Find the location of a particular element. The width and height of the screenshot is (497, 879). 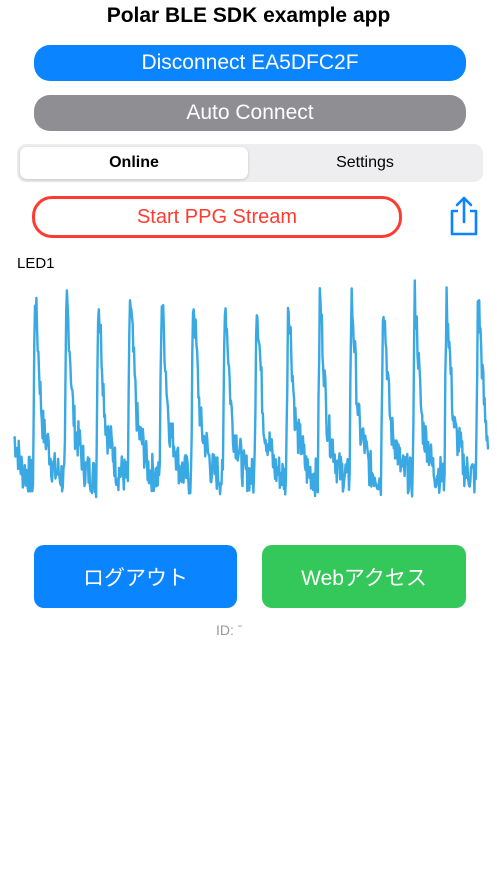

logout-button: ログアウト is located at coordinates (135, 576).